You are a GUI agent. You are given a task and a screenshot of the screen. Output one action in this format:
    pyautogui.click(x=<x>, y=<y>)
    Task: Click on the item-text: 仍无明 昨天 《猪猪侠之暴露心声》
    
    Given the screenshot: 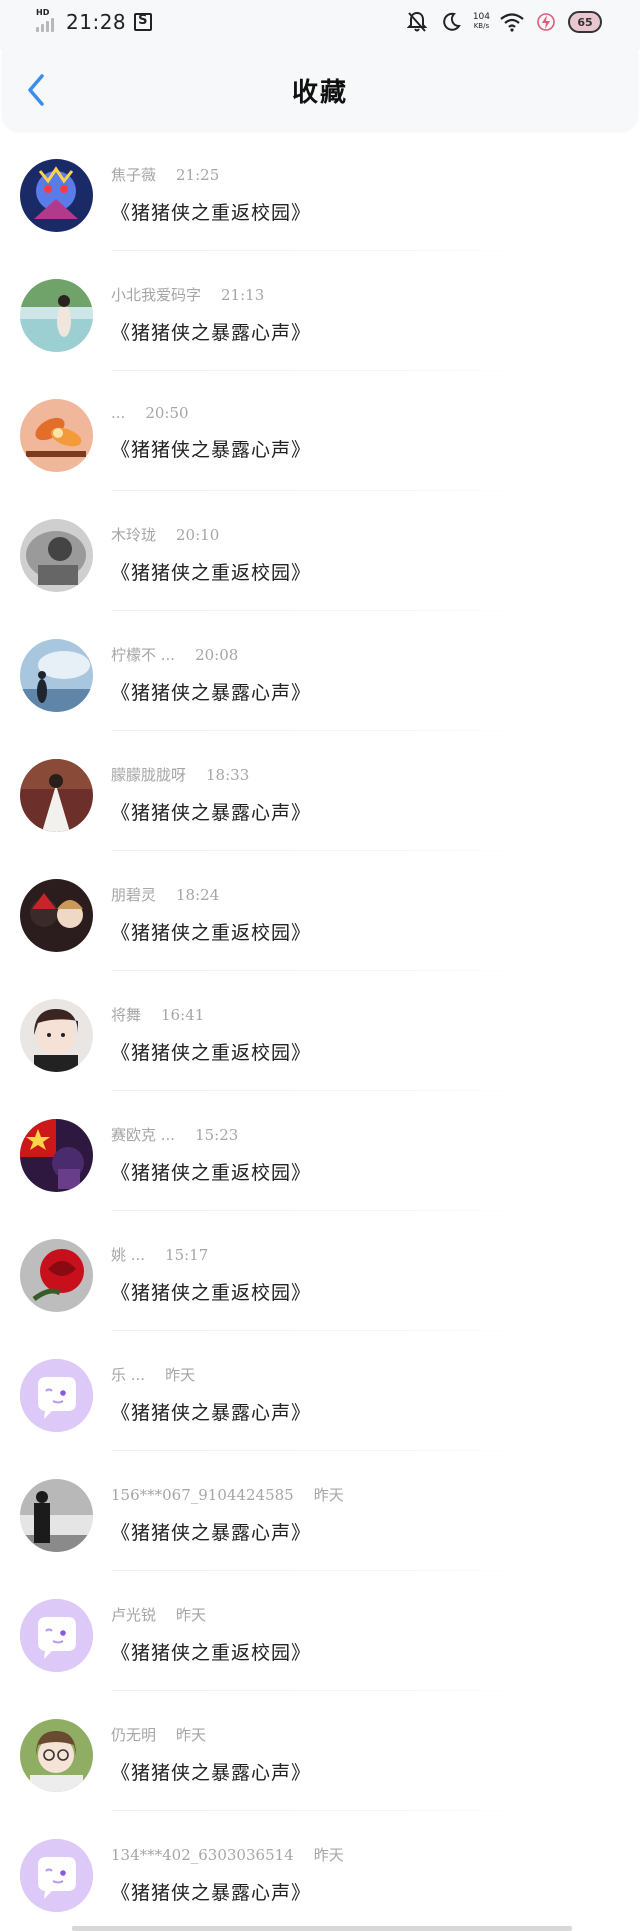 What is the action you would take?
    pyautogui.click(x=211, y=1754)
    